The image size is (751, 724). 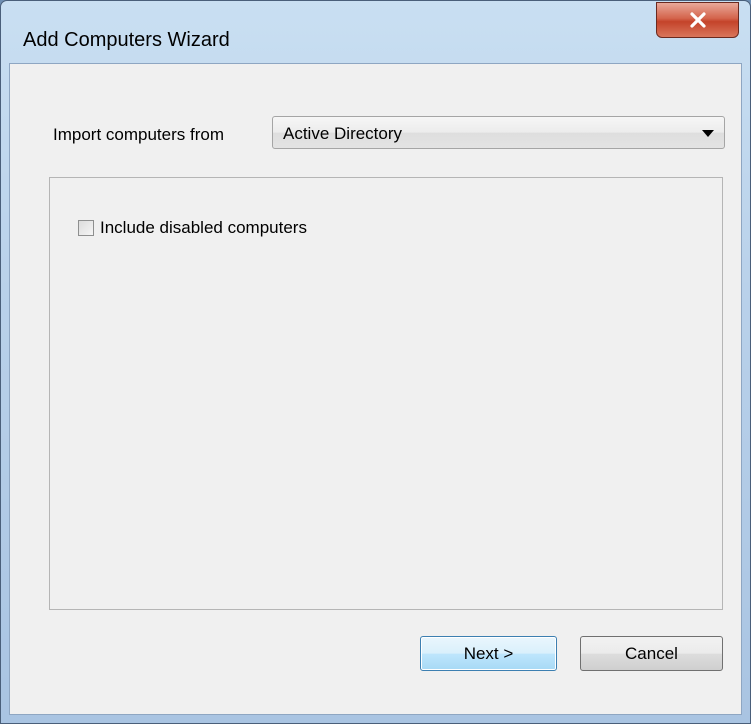 What do you see at coordinates (203, 228) in the screenshot?
I see `include-disabled-label: Include disabled computers` at bounding box center [203, 228].